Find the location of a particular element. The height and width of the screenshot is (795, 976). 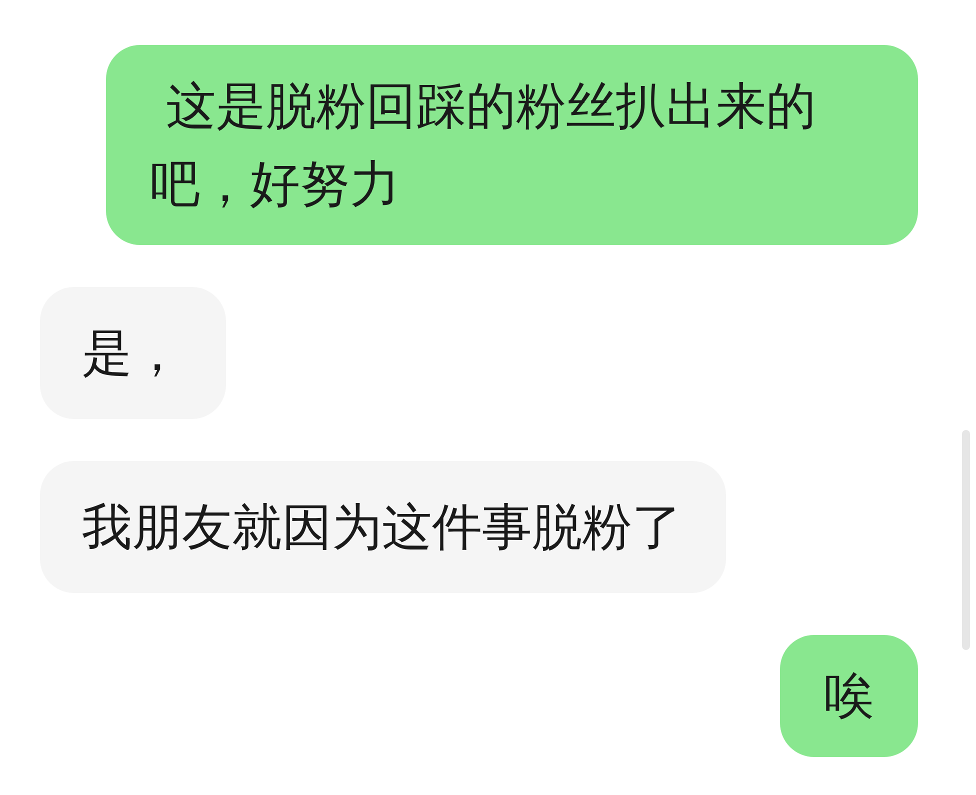

message-bubble: 唉 is located at coordinates (849, 696).